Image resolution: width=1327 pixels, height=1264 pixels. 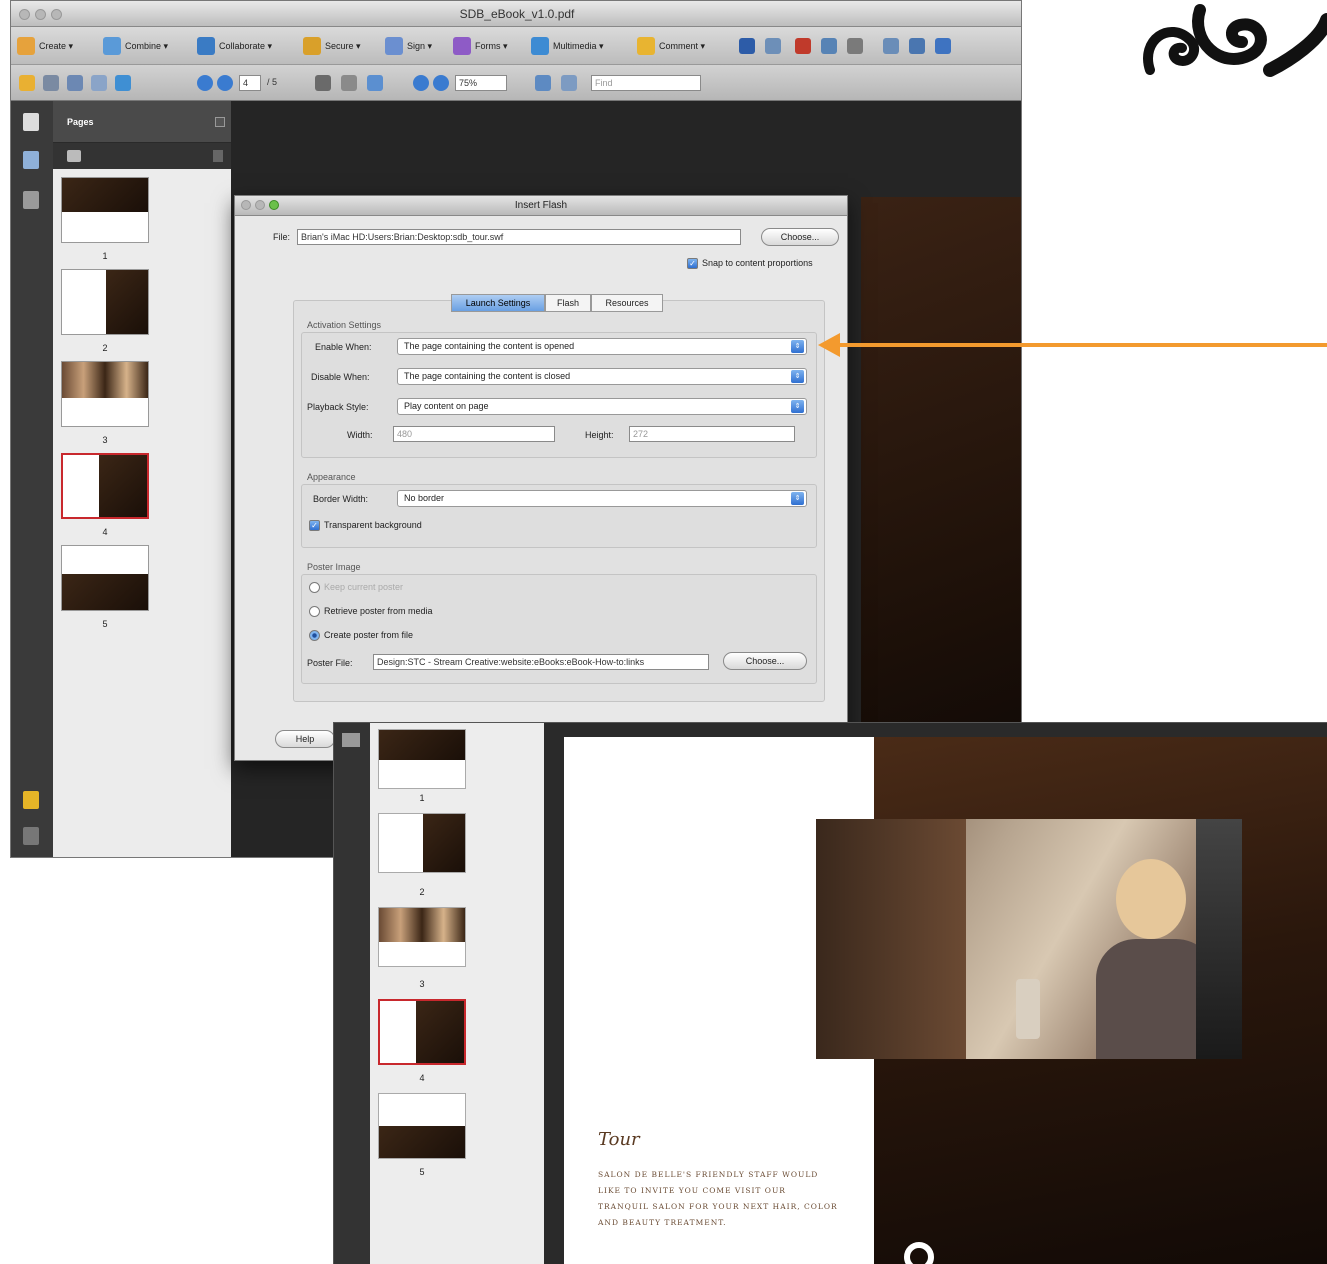 I want to click on width-input: 480, so click(x=474, y=434).